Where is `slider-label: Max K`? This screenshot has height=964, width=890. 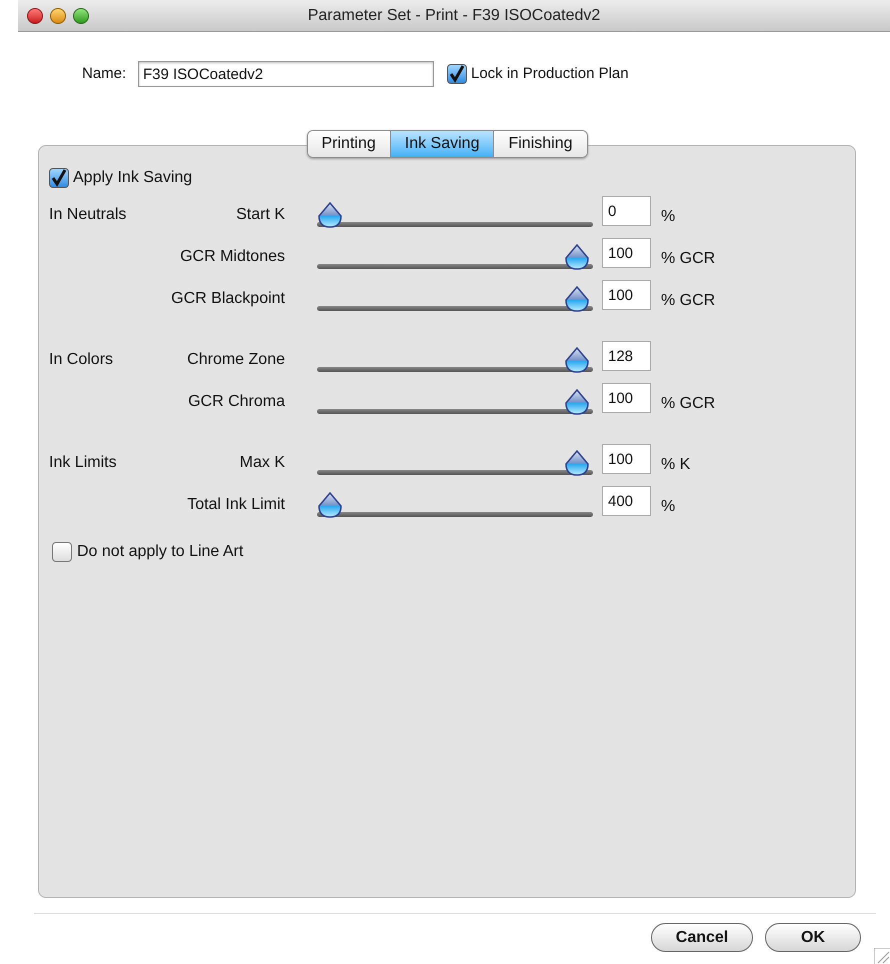 slider-label: Max K is located at coordinates (261, 463).